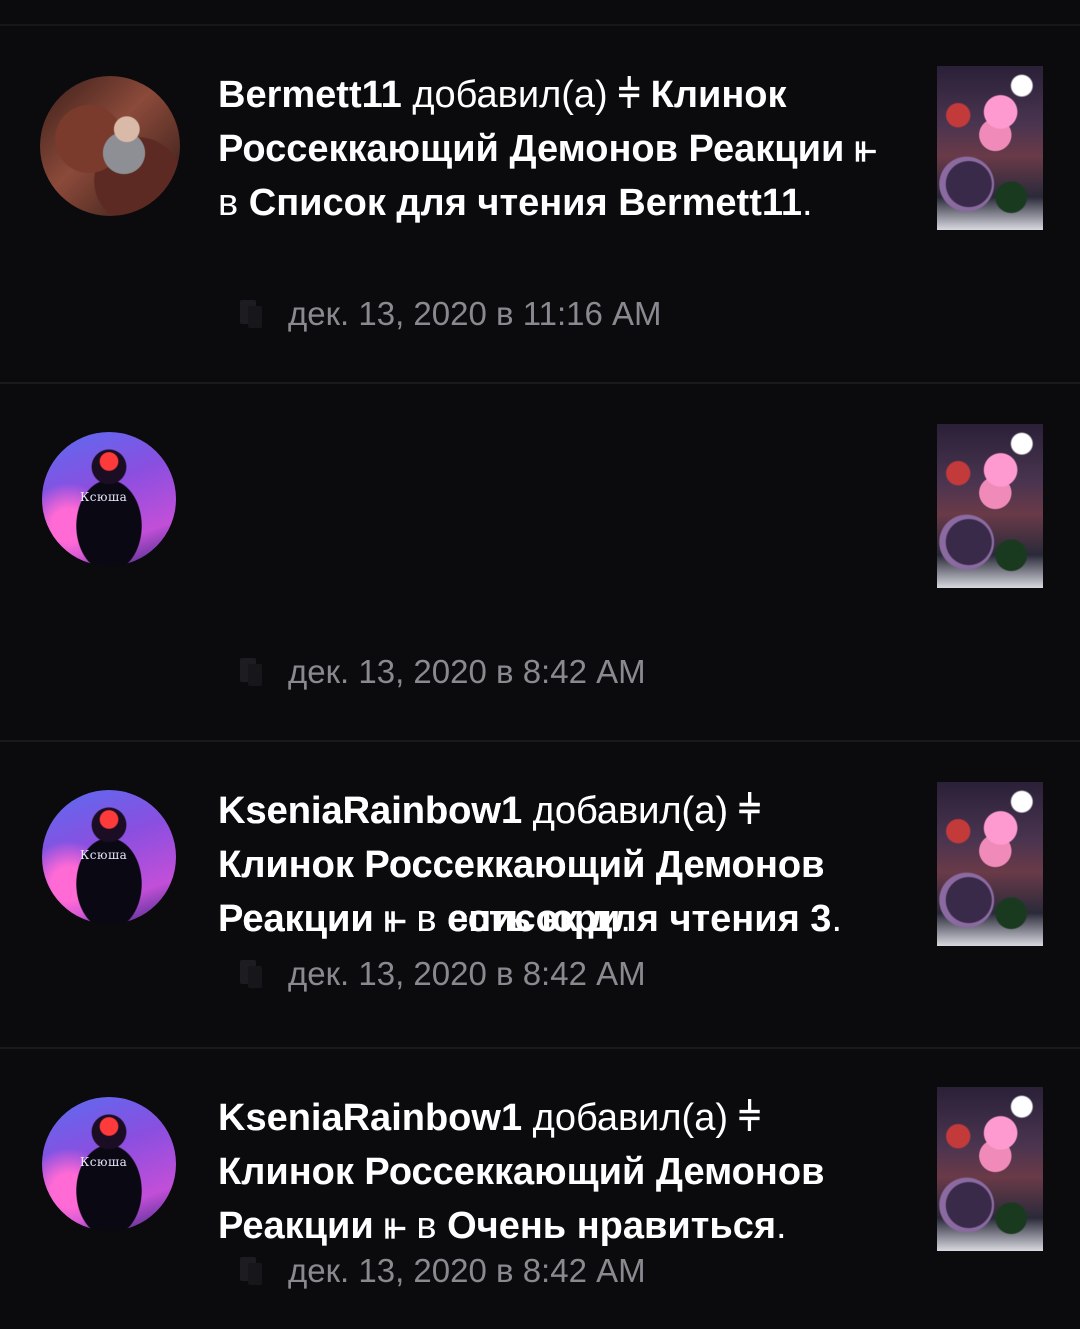 The image size is (1080, 1329). I want to click on user-avatar, so click(110, 146).